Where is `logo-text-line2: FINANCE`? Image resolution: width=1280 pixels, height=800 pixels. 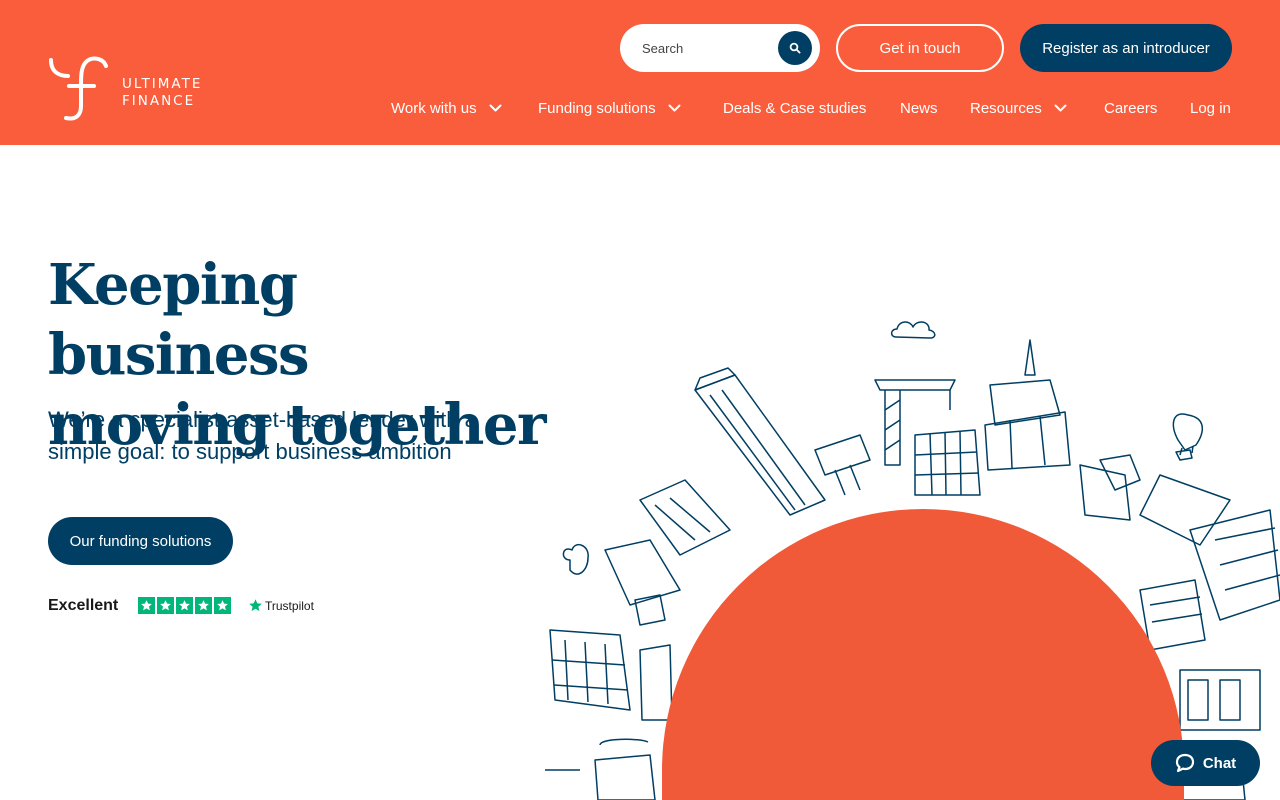
logo-text-line2: FINANCE is located at coordinates (159, 101).